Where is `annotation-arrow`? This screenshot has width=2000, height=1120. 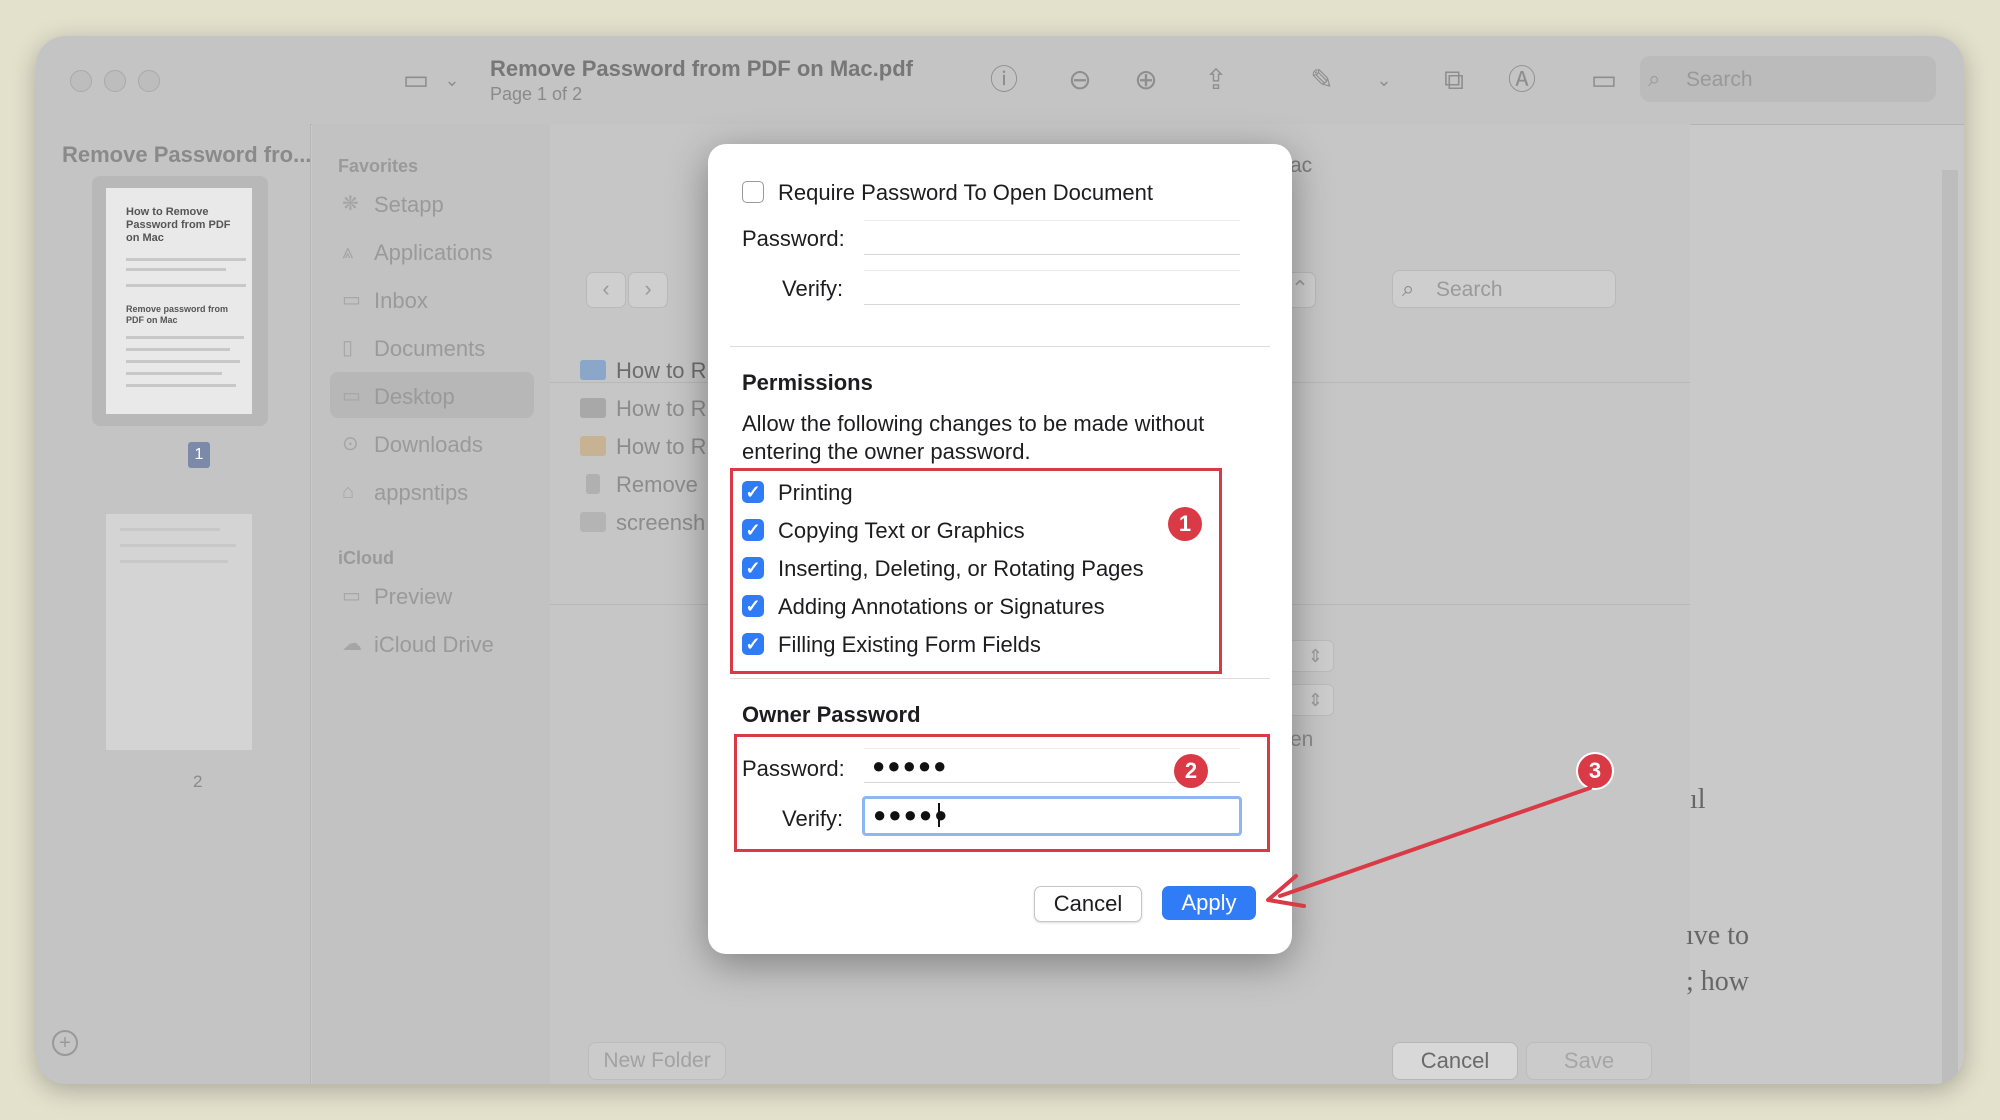
annotation-arrow is located at coordinates (1429, 847).